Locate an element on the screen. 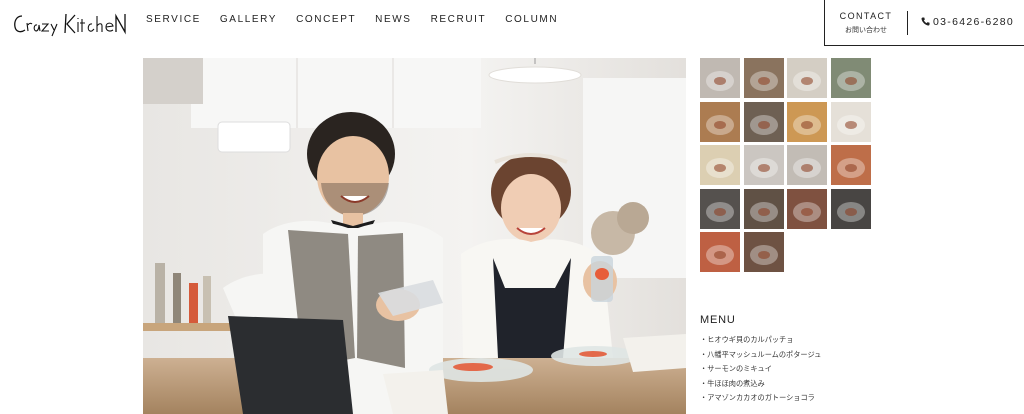 The height and width of the screenshot is (414, 1024). thumb-cake is located at coordinates (763, 252).